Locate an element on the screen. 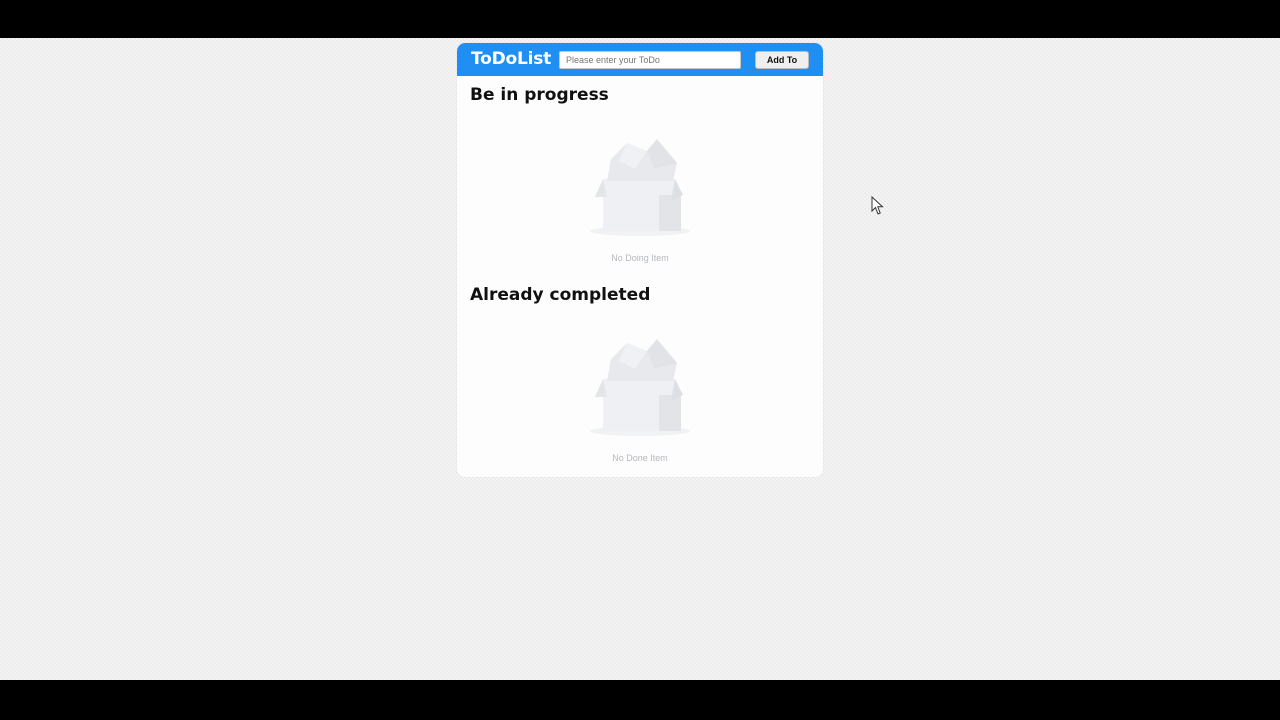 This screenshot has width=1280, height=720. app-header: ToDoList Add To is located at coordinates (640, 59).